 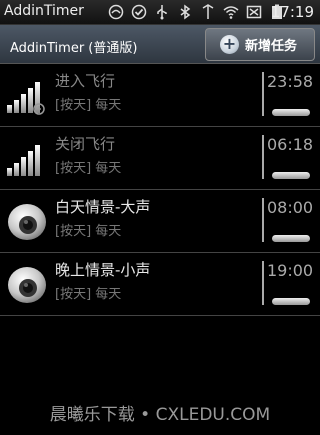 What do you see at coordinates (160, 284) in the screenshot?
I see `list-item: 晚上情景-小声 [按天] 每天 19:00` at bounding box center [160, 284].